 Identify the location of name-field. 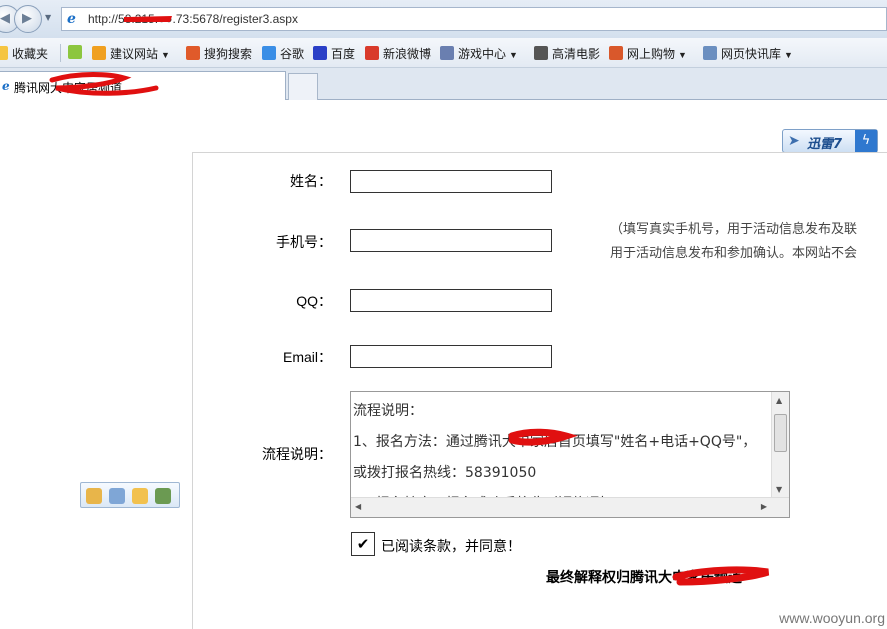
(451, 181).